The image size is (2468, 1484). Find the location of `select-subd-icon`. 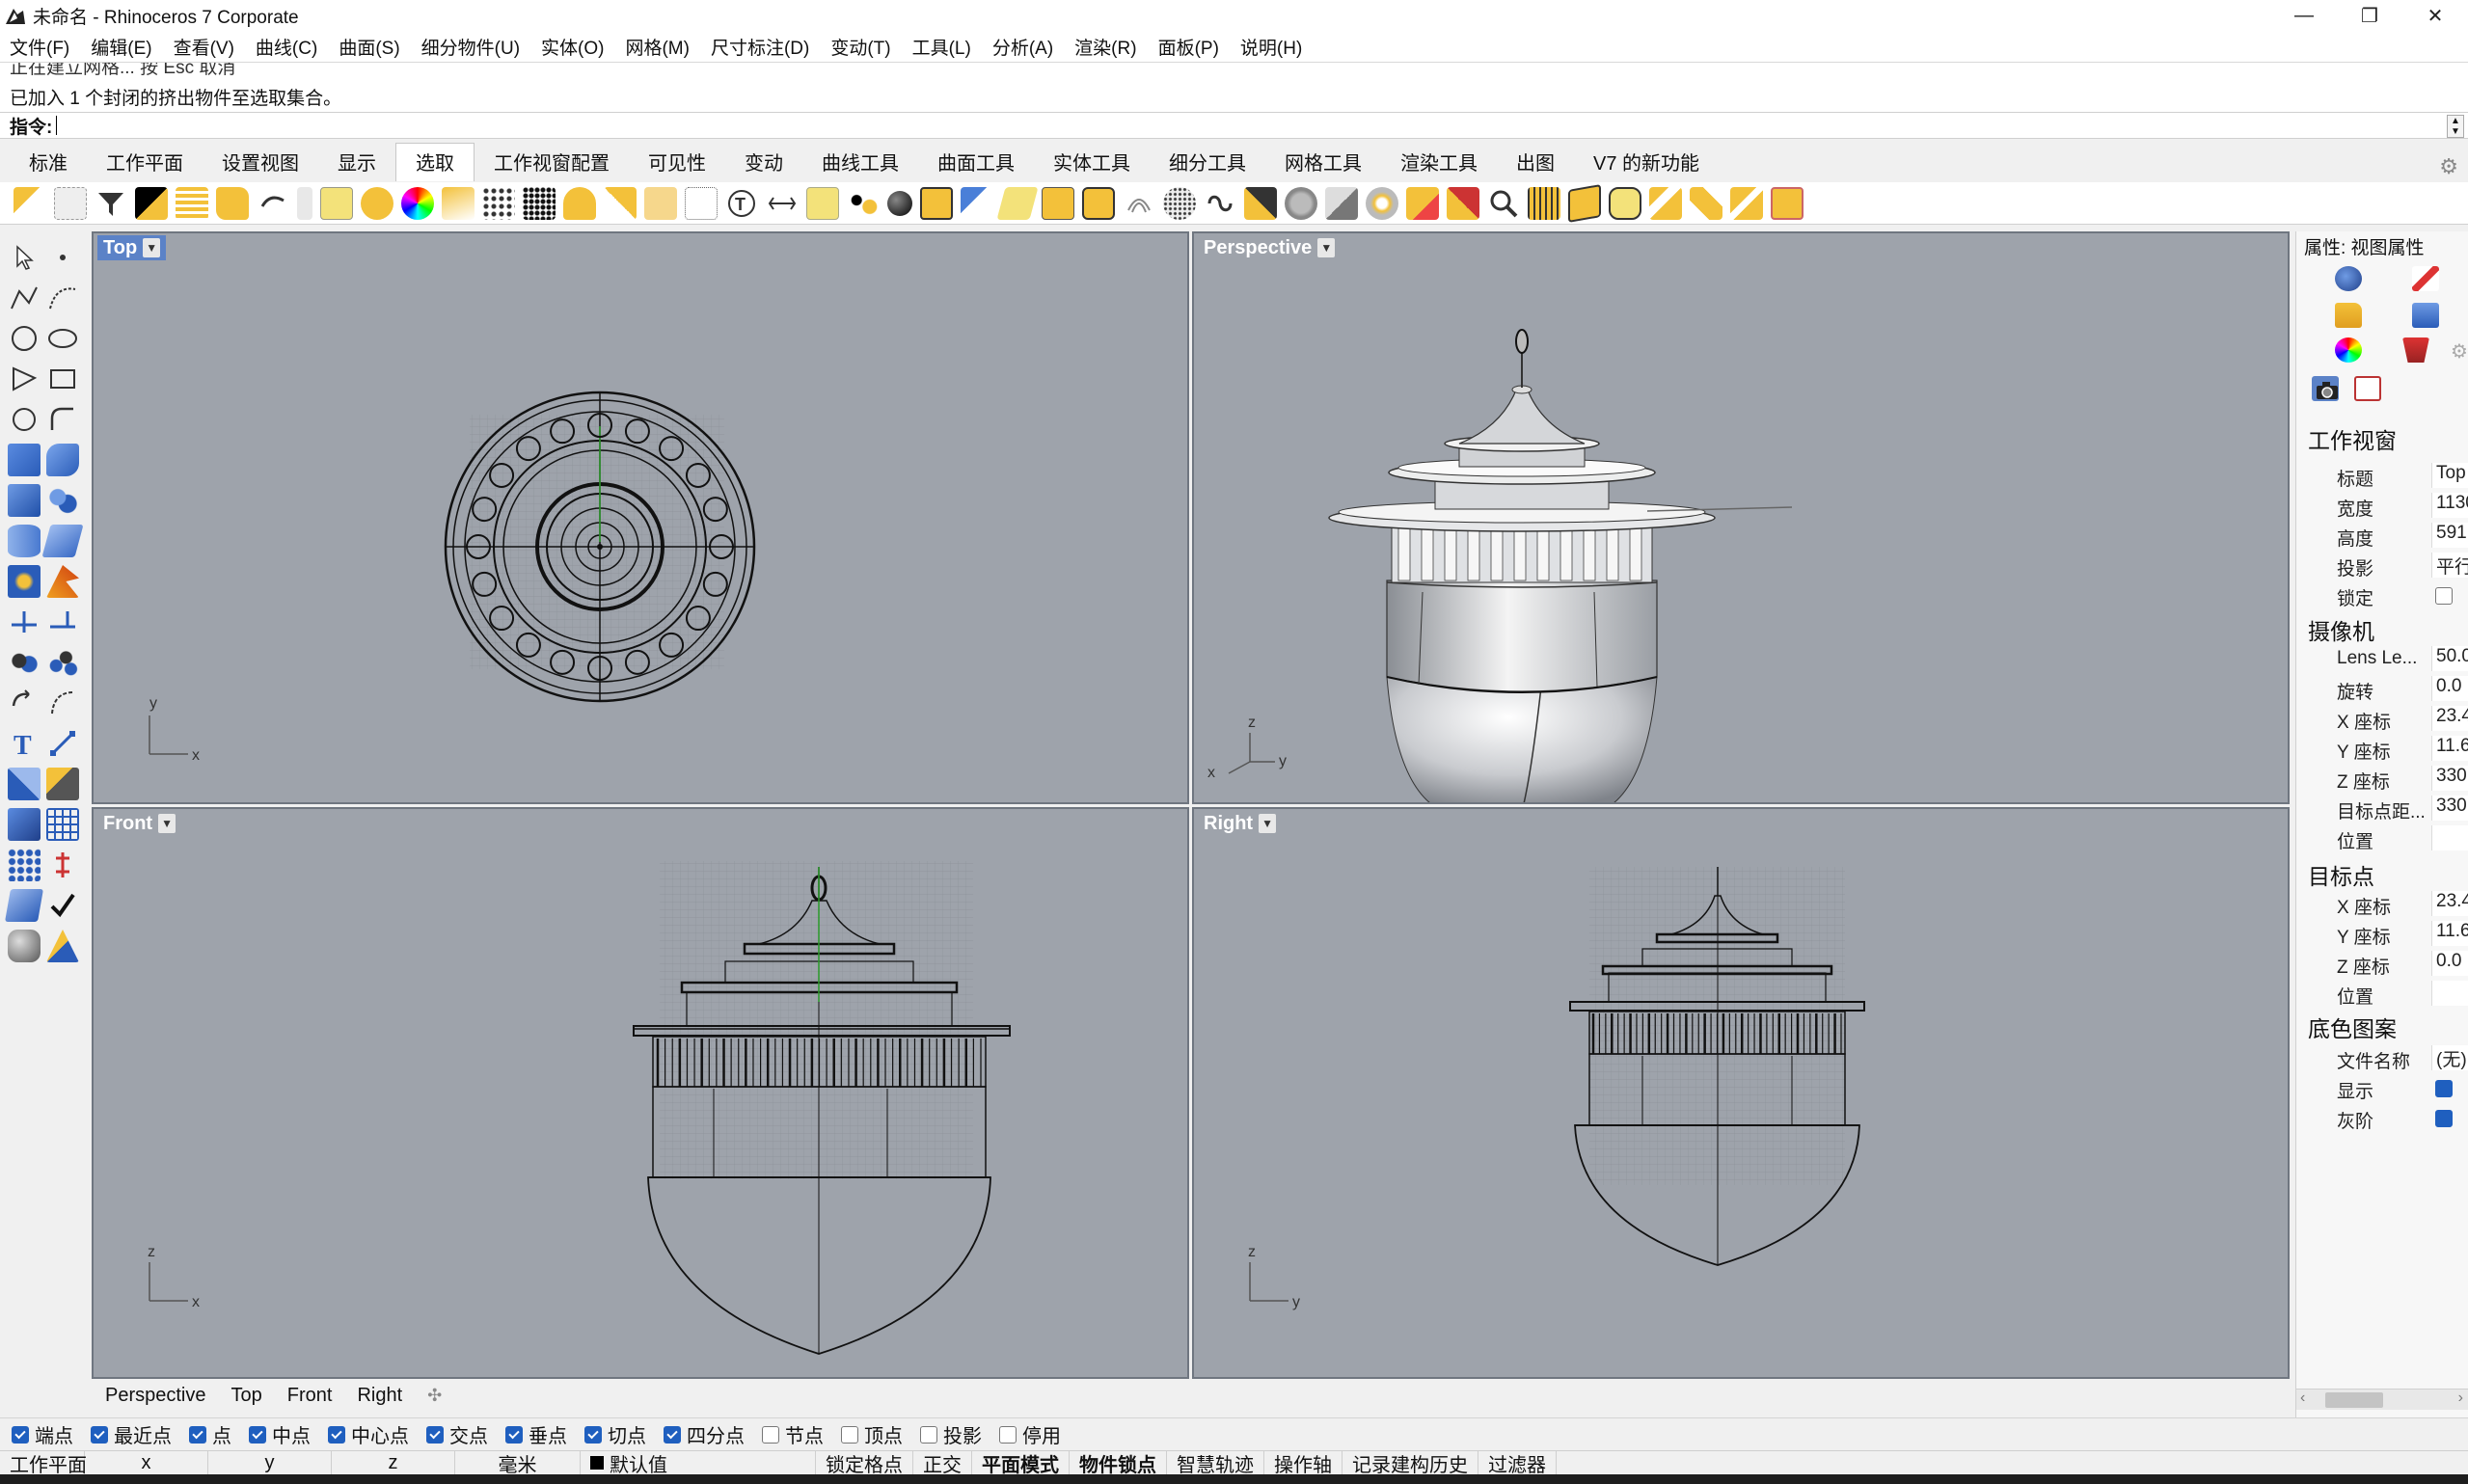

select-subd-icon is located at coordinates (1220, 203).